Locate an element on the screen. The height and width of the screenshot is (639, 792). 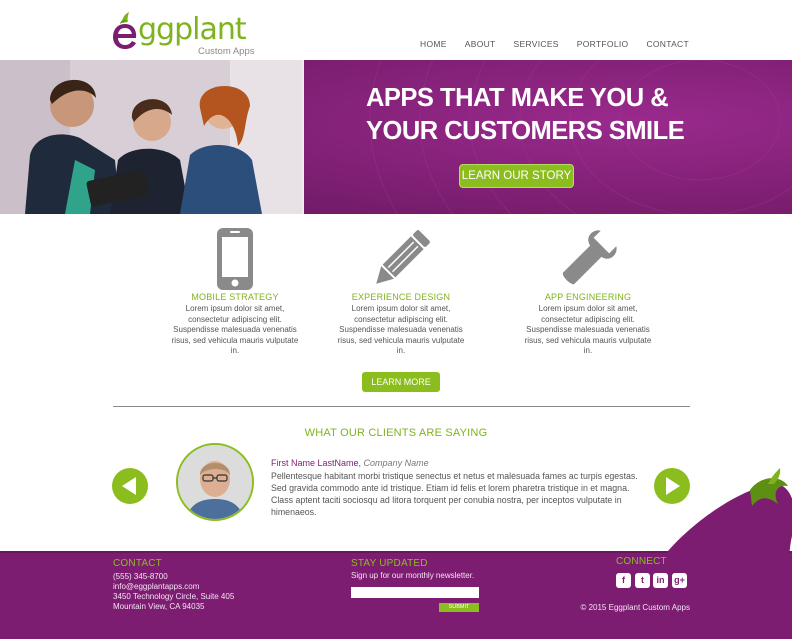
client-name: First Name LastName, is located at coordinates (316, 463).